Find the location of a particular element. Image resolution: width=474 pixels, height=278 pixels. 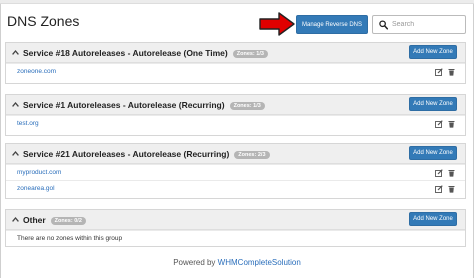

zone-link: zoneone.com is located at coordinates (36, 71).